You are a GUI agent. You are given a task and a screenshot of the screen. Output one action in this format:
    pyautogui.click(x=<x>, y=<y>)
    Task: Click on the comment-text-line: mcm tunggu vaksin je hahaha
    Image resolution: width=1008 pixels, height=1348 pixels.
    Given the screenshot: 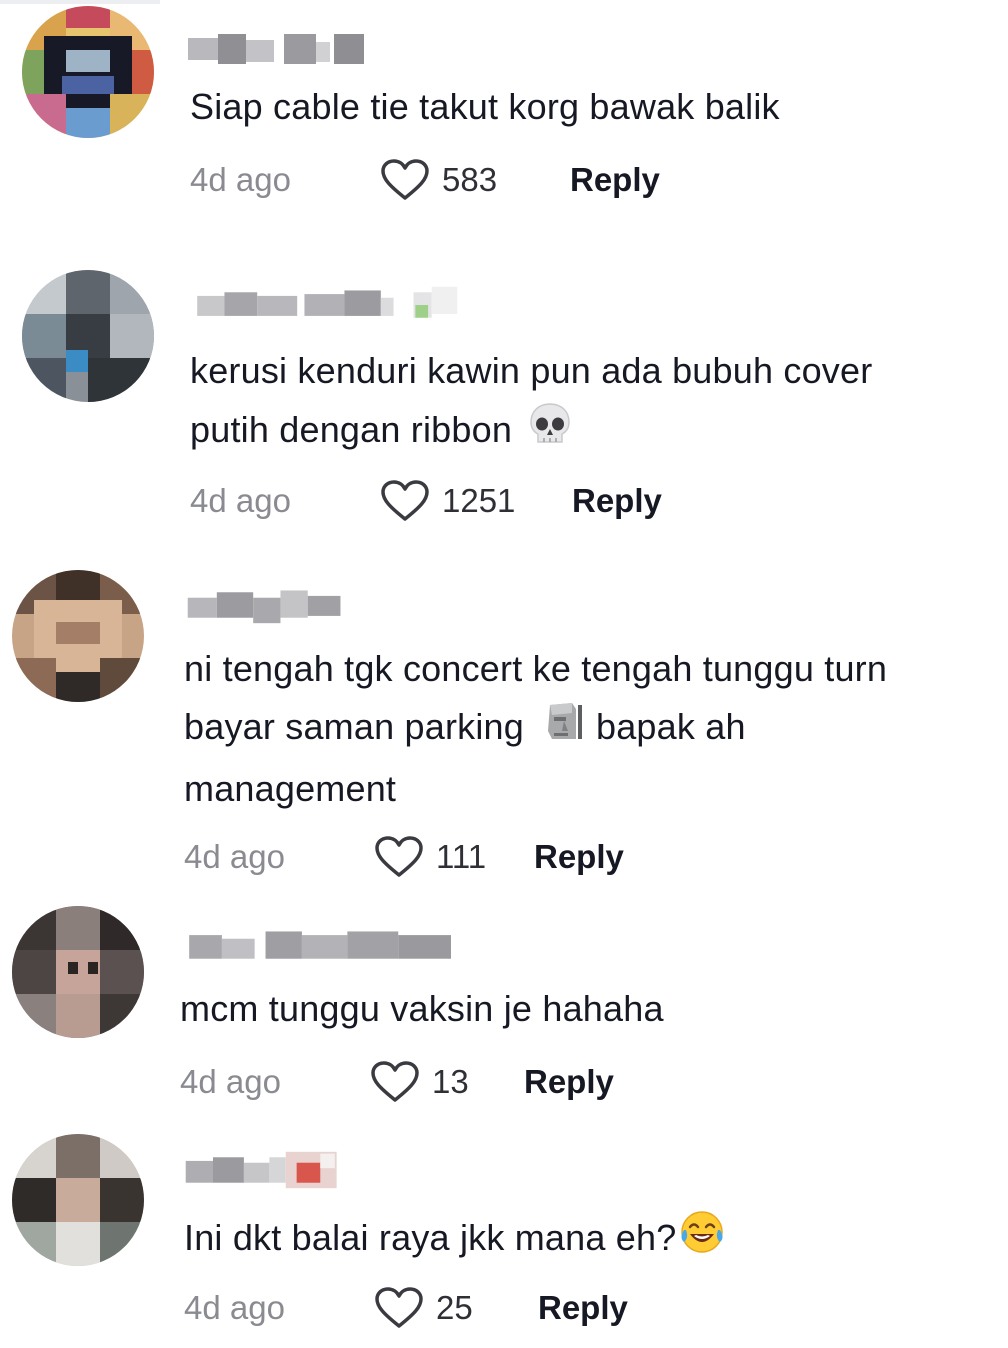 What is the action you would take?
    pyautogui.click(x=422, y=1008)
    